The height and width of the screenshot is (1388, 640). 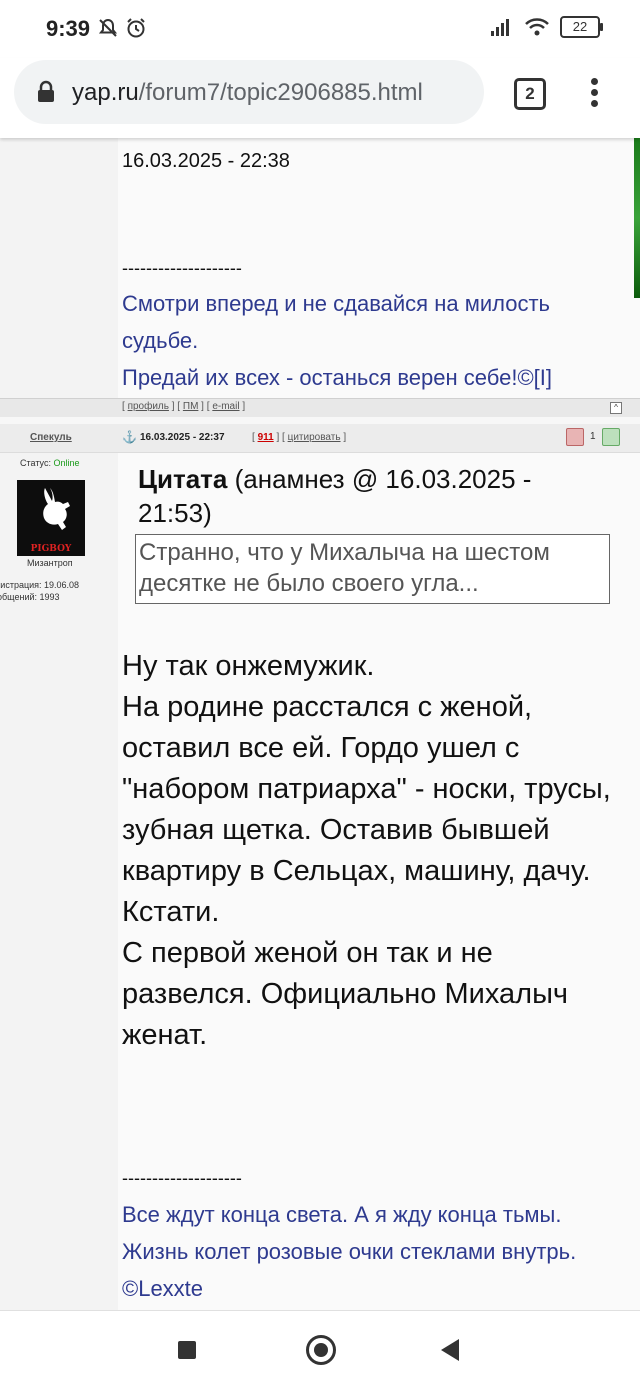 I want to click on quote-header: Цитата (анамнез @ 16.03.2025 - 21:53), so click(x=373, y=496).